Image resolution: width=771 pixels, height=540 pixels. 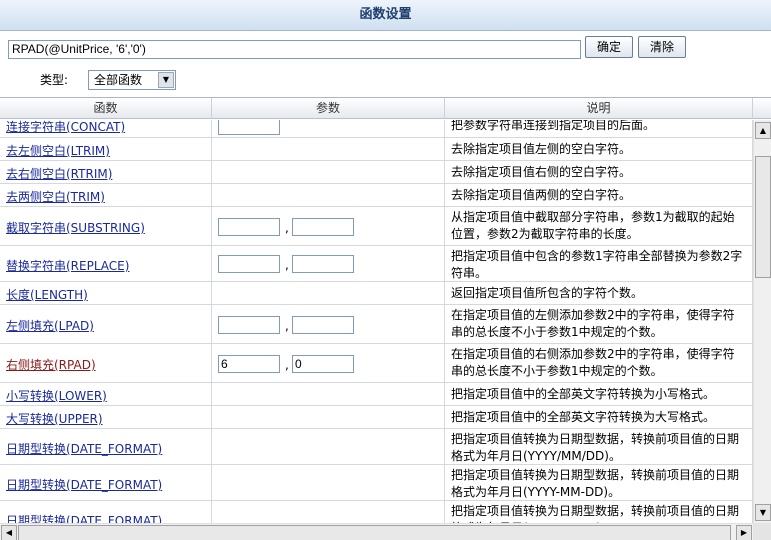 I want to click on table-row: 大写转换(UPPER) 把指定项目值中的全部英文字符转换为大写格式。, so click(x=376, y=417).